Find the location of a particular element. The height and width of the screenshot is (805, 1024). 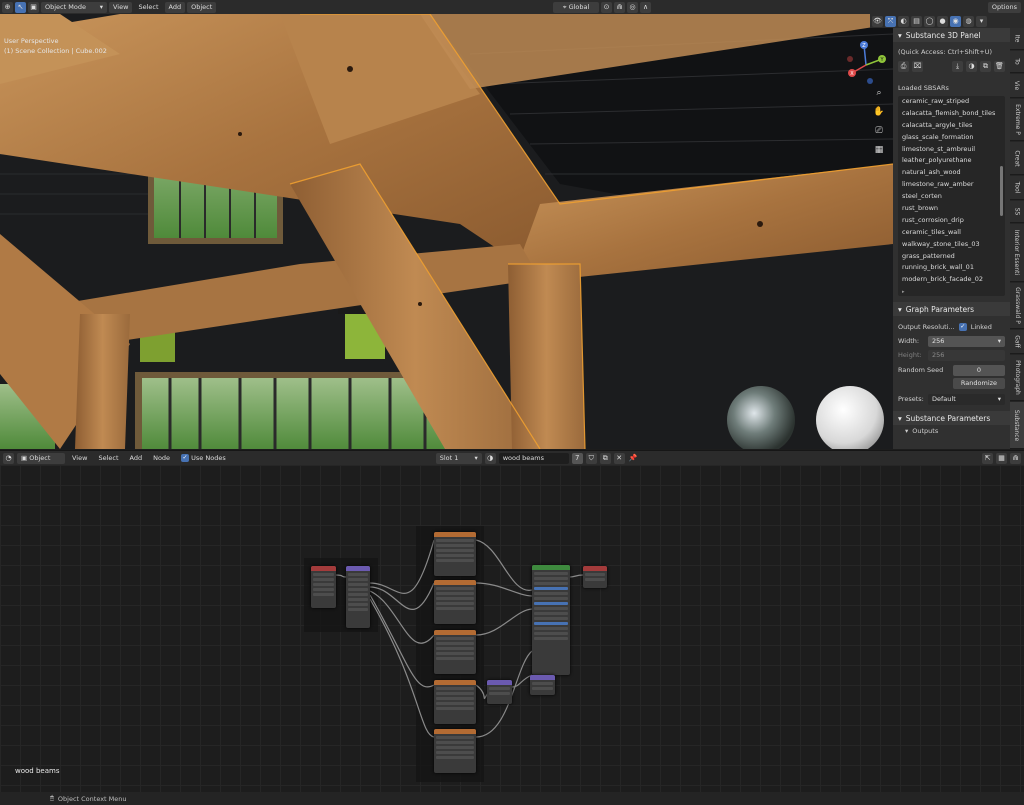

outputs-subpanel: ▾ Outputs is located at coordinates (951, 431).